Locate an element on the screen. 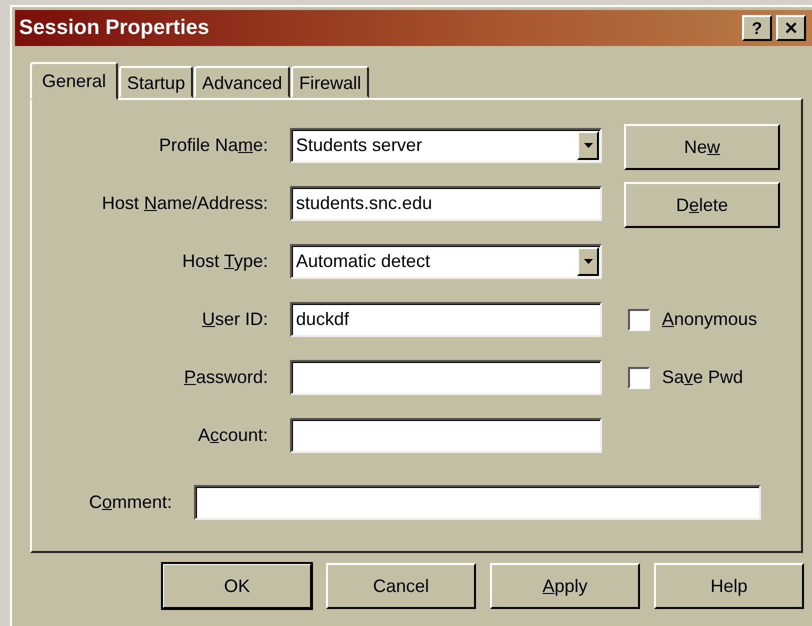  tab: Startup is located at coordinates (156, 82).